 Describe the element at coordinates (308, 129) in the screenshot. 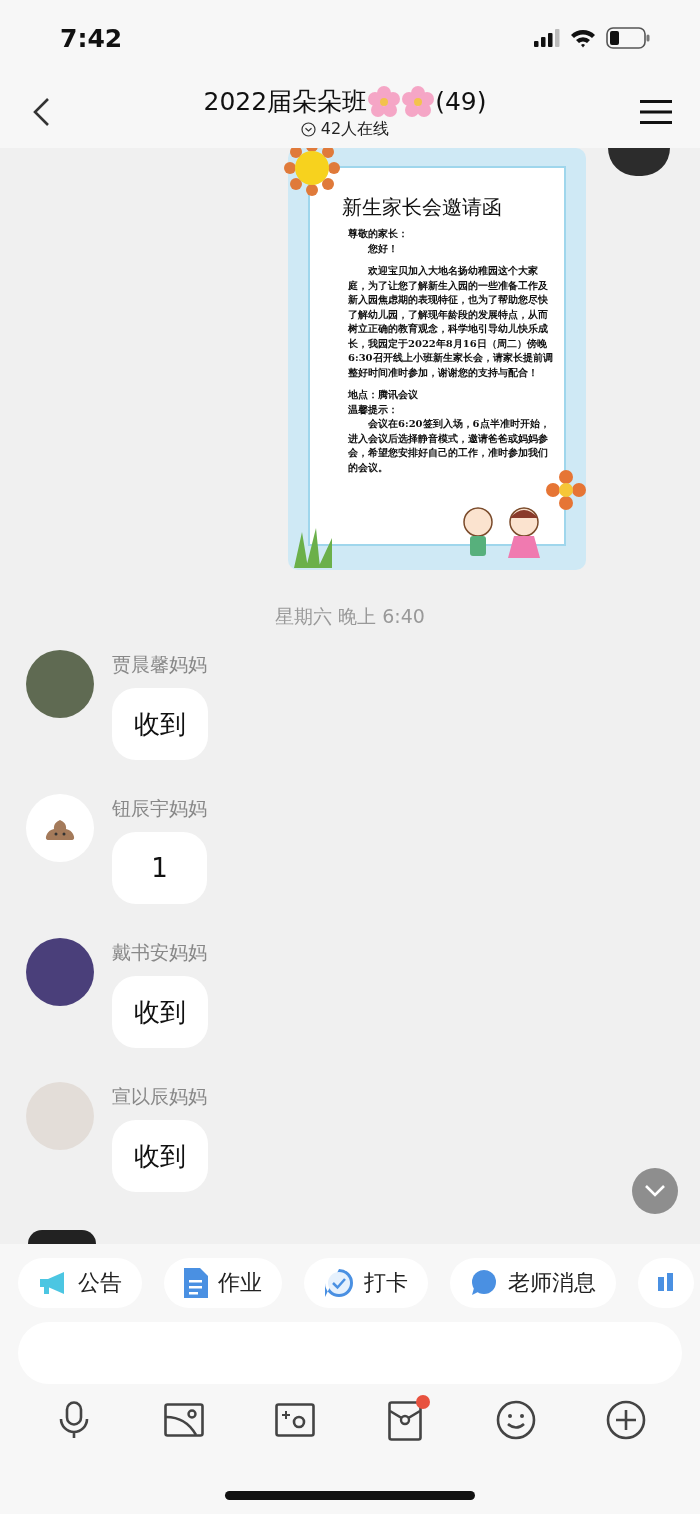

I see `chevron-circle-icon` at that location.